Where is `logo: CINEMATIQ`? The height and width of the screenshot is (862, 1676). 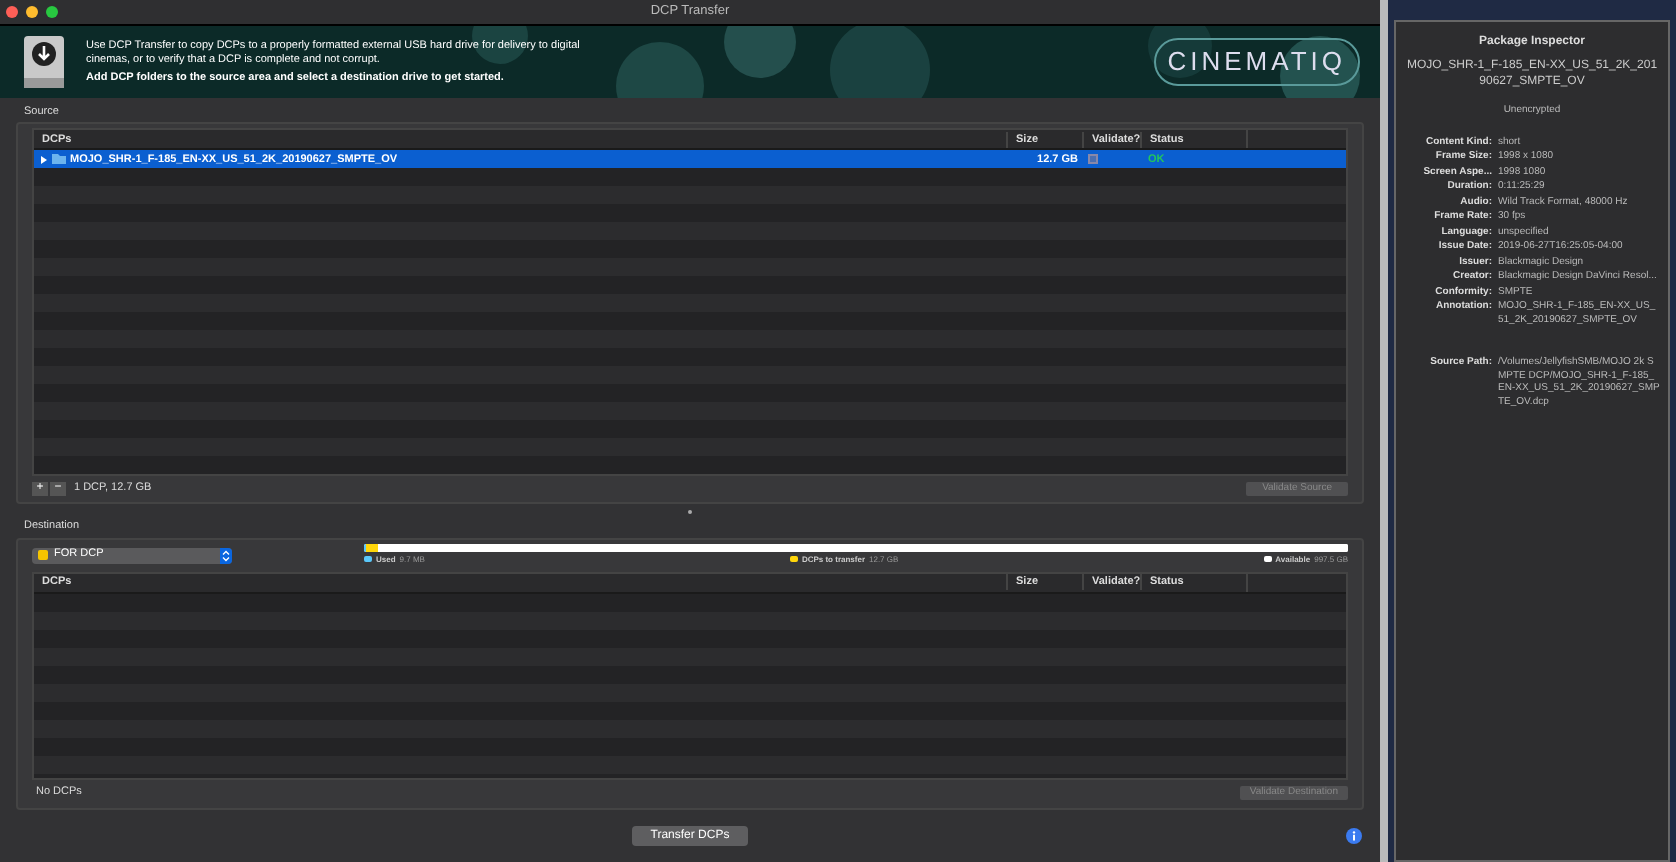
logo: CINEMATIQ is located at coordinates (1256, 62).